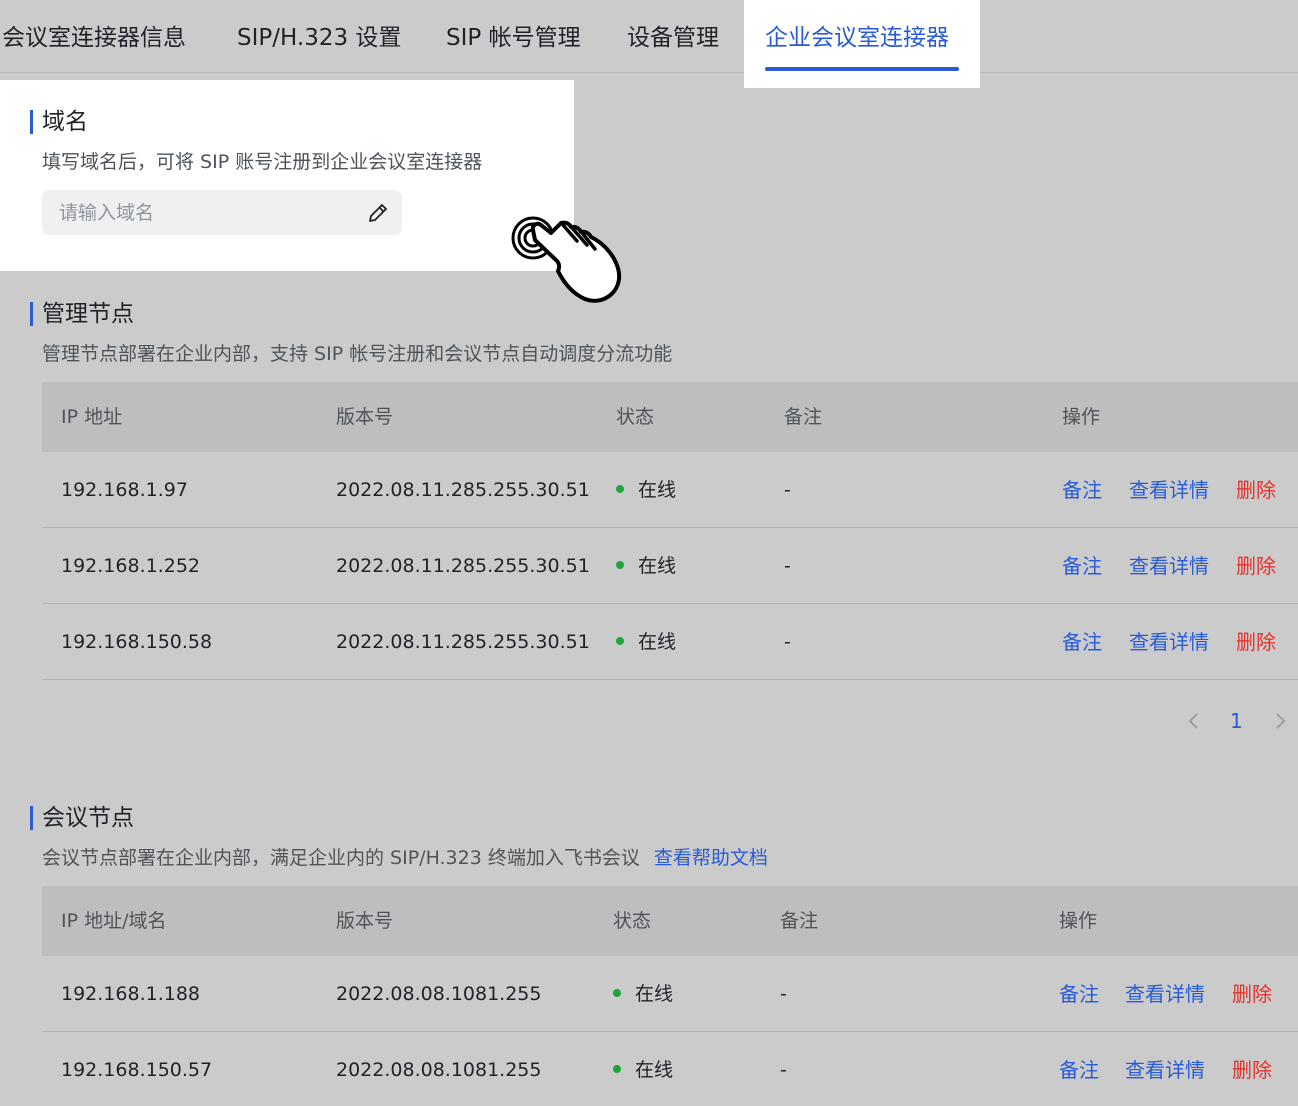 Image resolution: width=1298 pixels, height=1106 pixels. I want to click on management-nodes-description: 管理节点部署在企业内部，支持 SIP 帐号注册和会议节点自动调度分流功能, so click(357, 354).